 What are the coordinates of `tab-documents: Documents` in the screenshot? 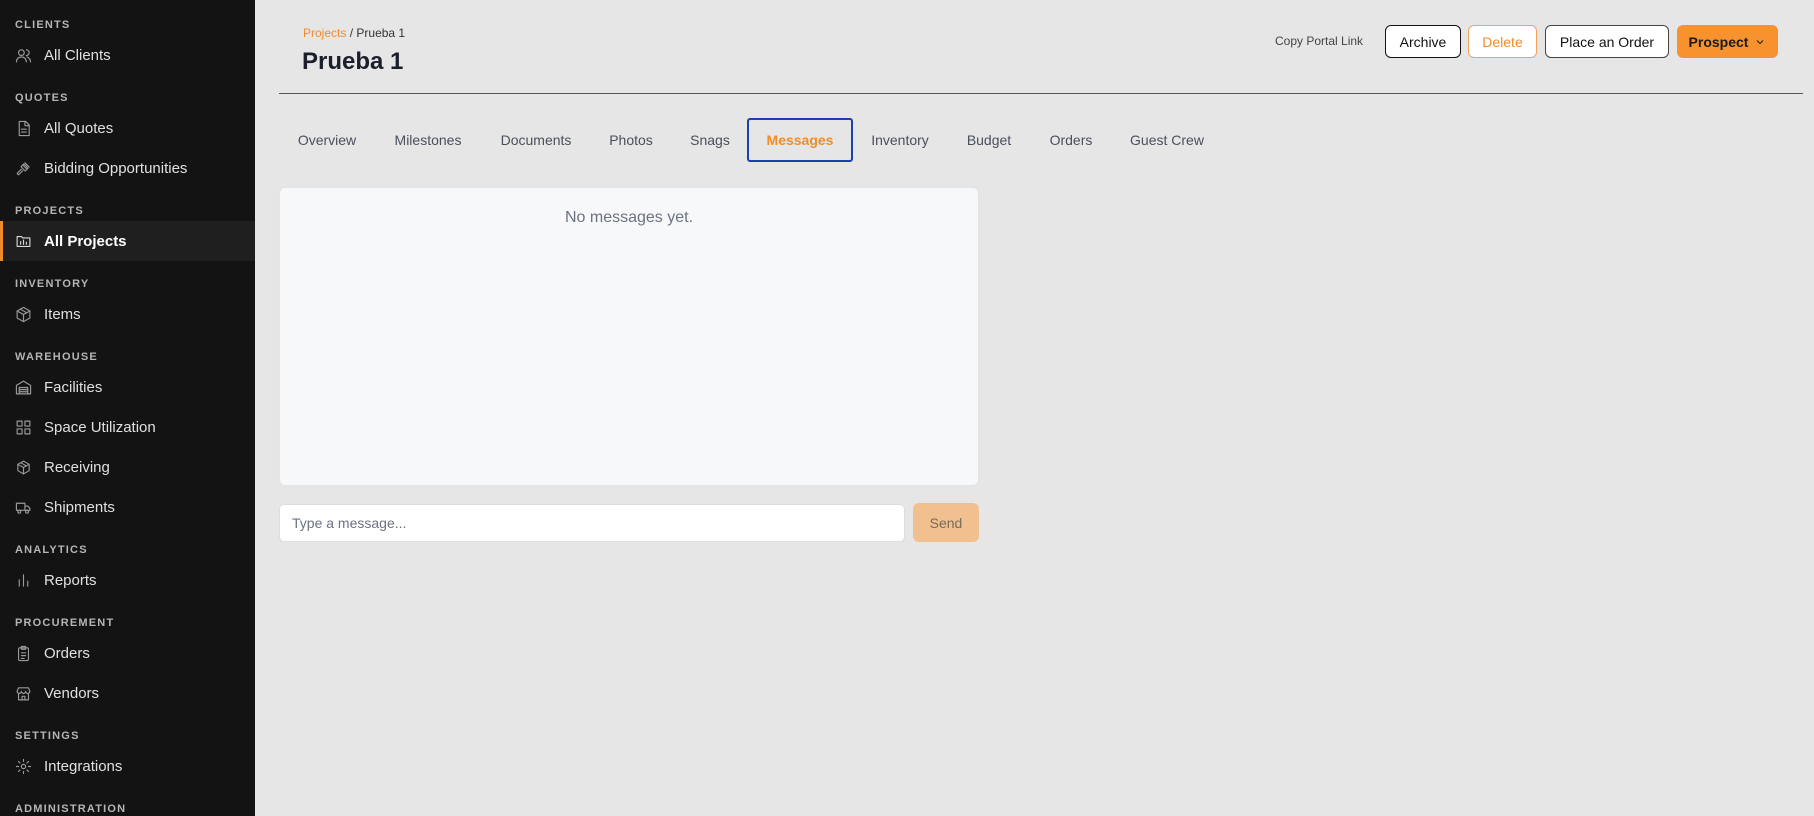 It's located at (536, 140).